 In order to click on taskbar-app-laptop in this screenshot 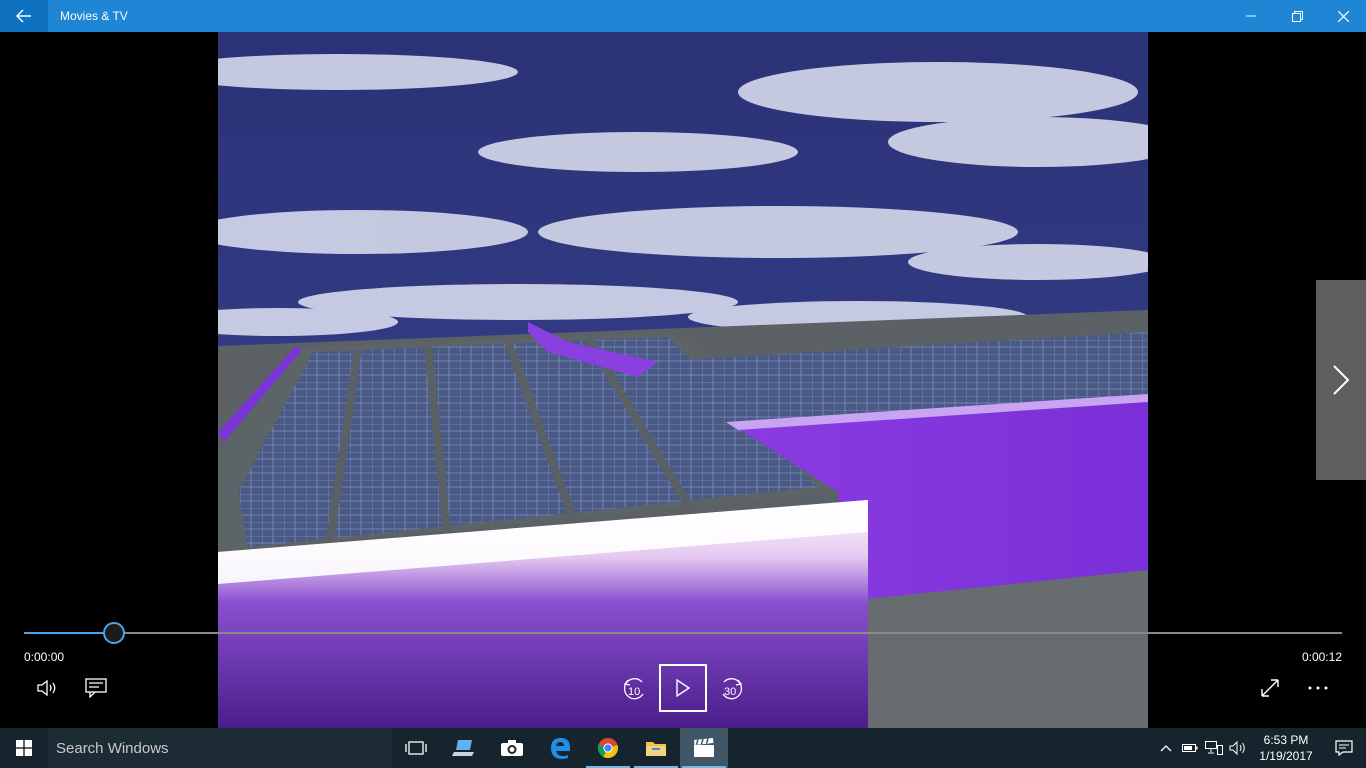, I will do `click(464, 748)`.